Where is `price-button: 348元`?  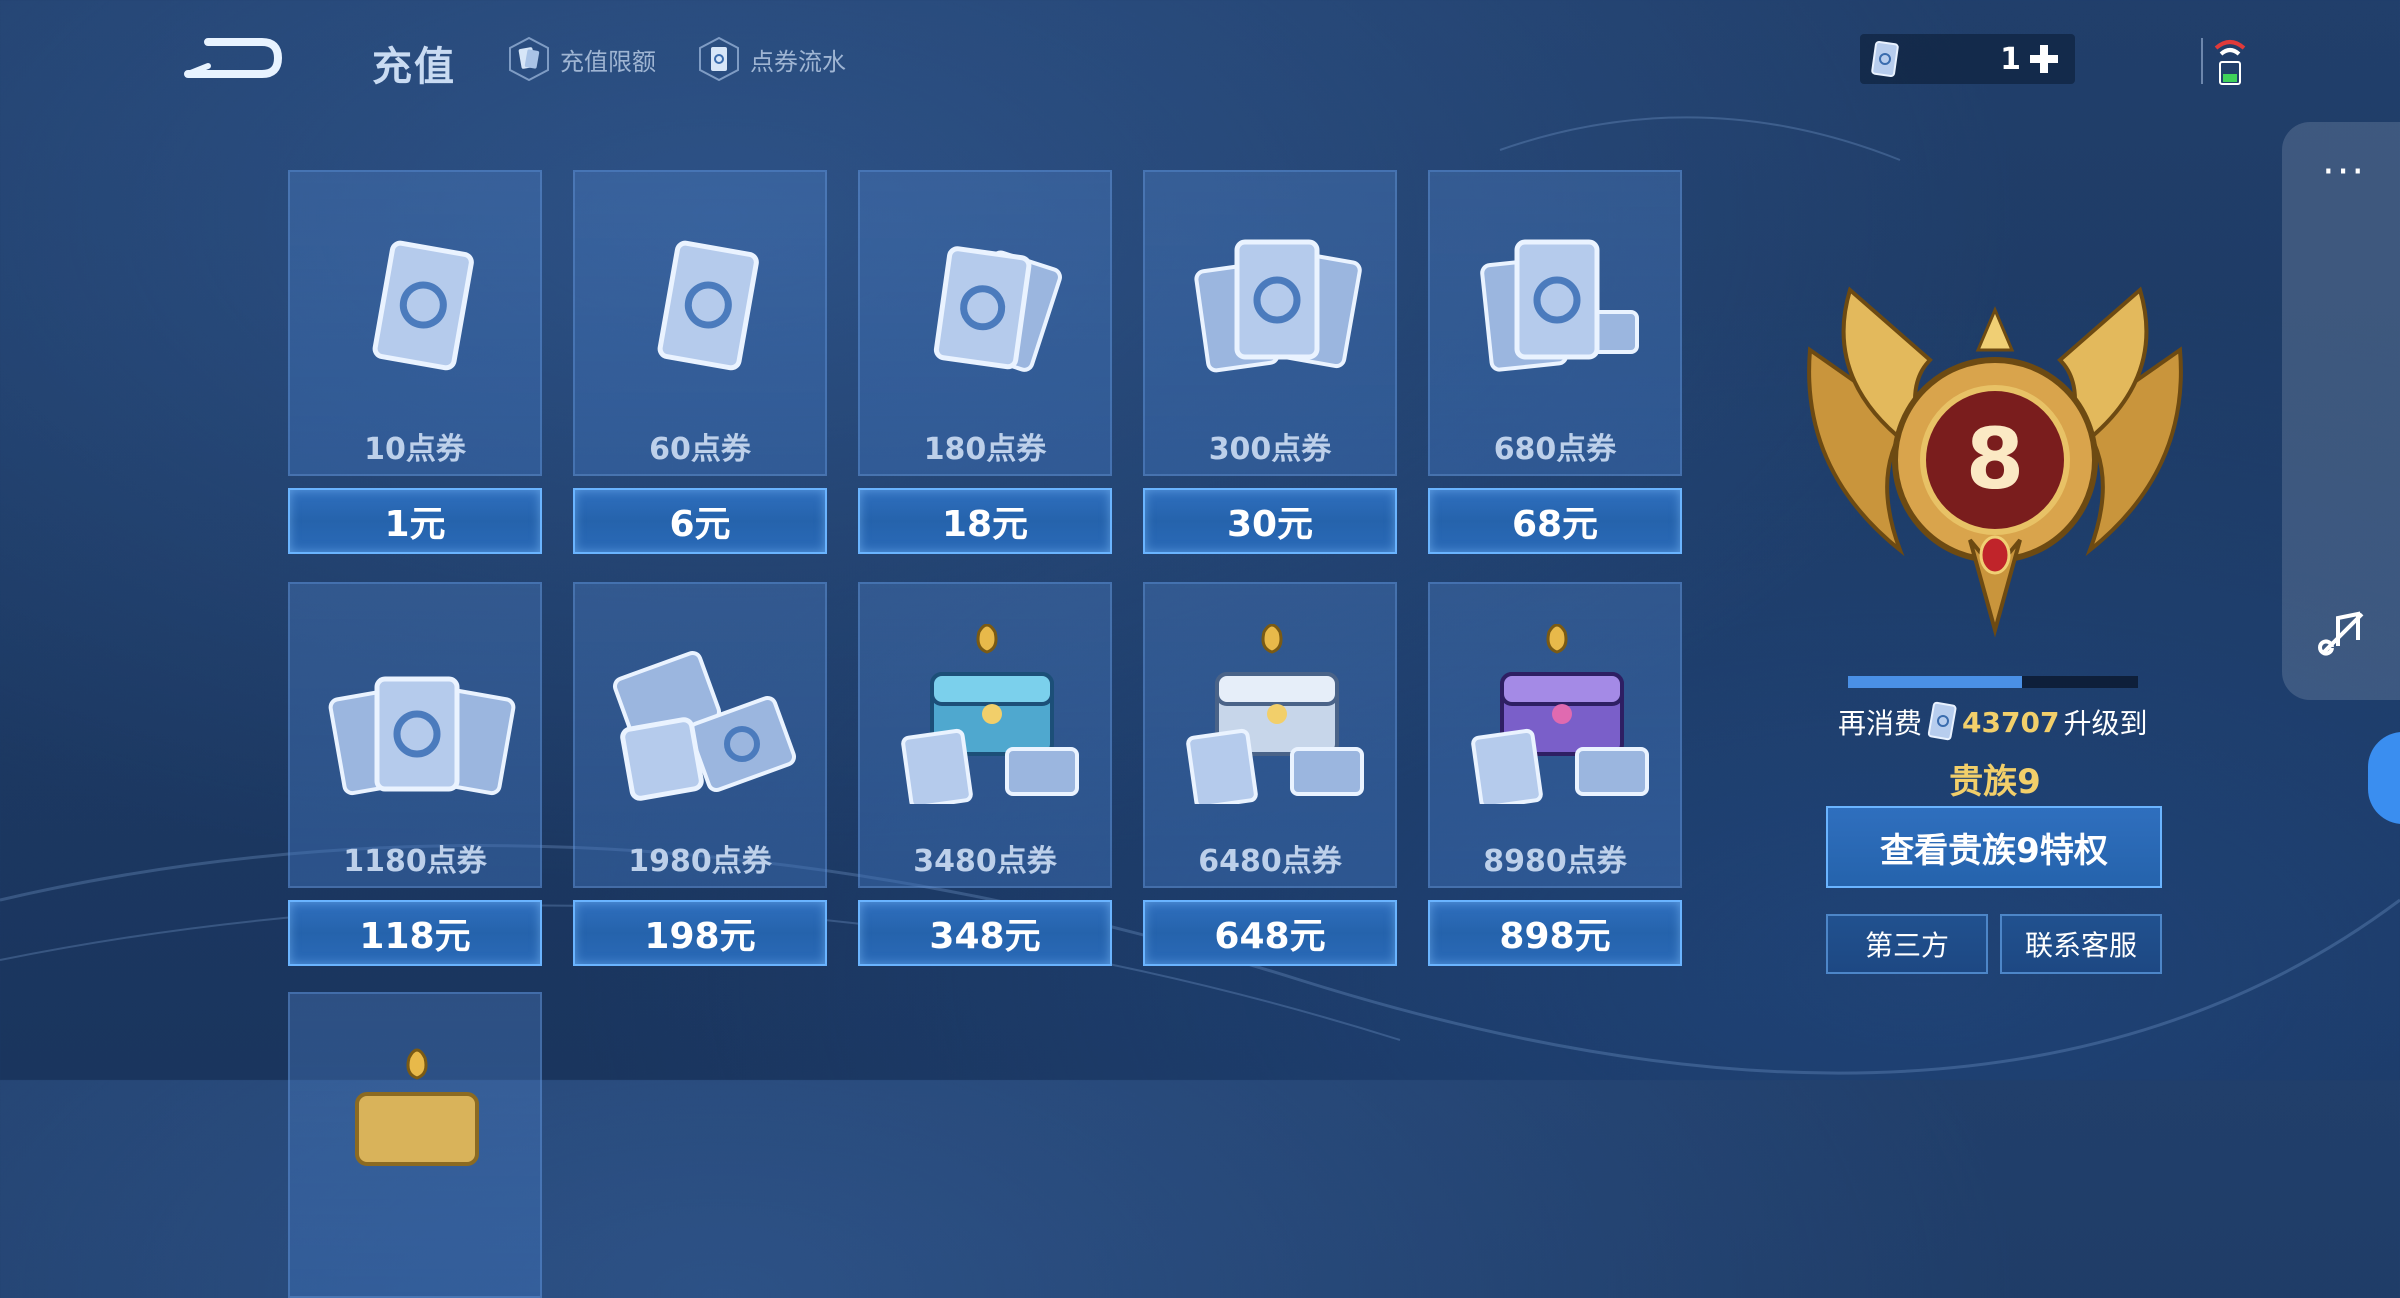 price-button: 348元 is located at coordinates (985, 933).